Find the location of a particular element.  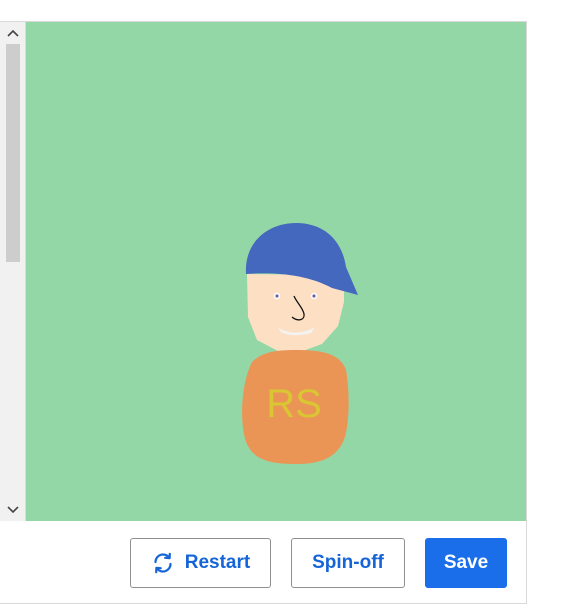

scroll-up-button is located at coordinates (12, 33).